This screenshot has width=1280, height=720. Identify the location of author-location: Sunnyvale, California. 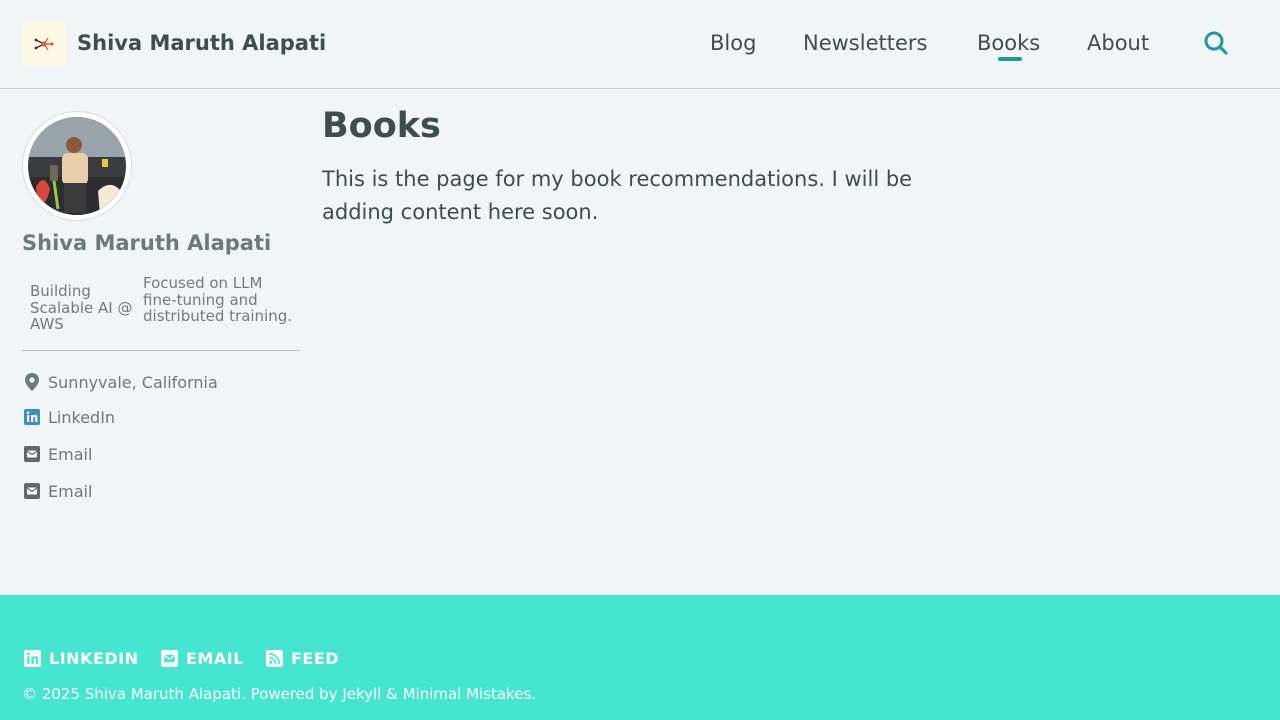
(120, 382).